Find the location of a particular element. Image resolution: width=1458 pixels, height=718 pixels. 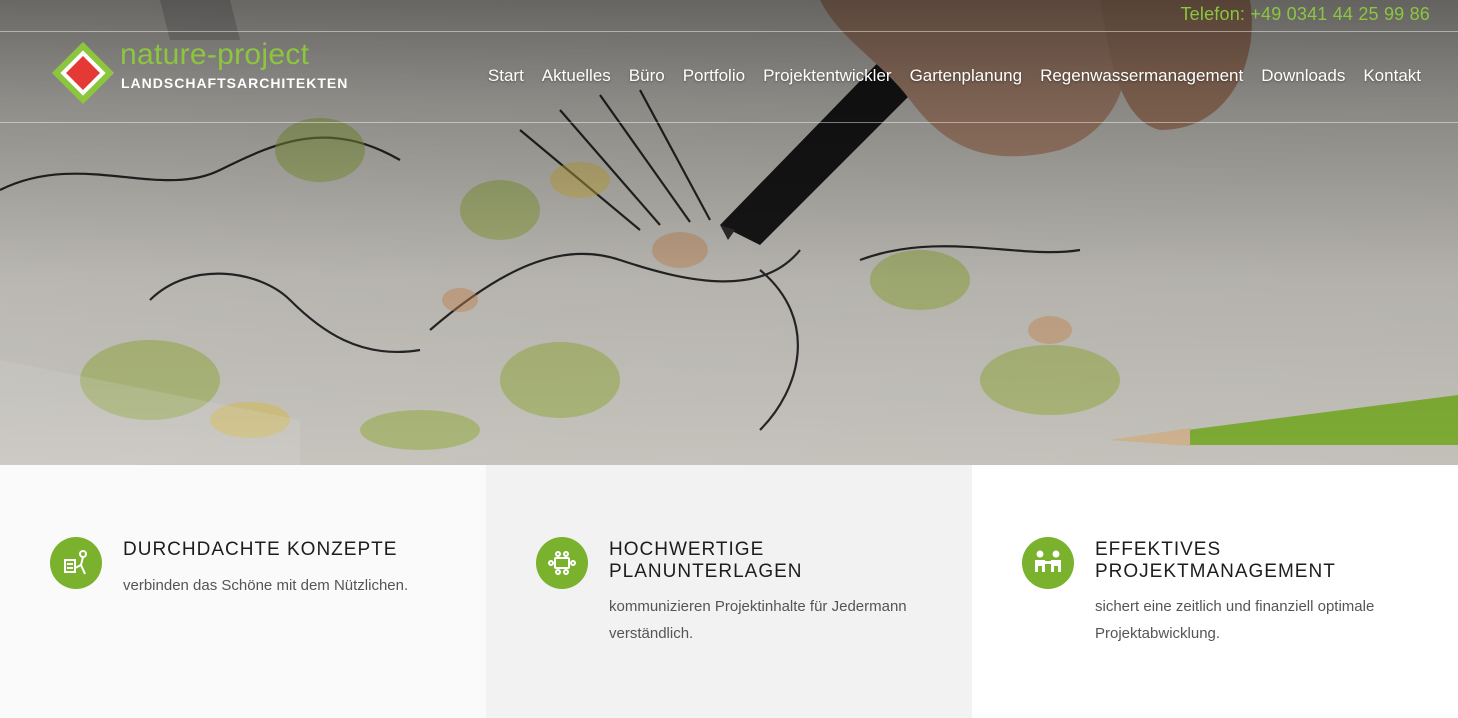

nav-start: Start is located at coordinates (506, 76).